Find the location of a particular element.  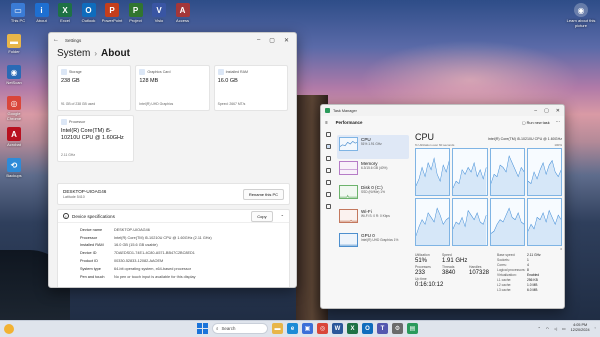

processes-nav-icon is located at coordinates (328, 134).